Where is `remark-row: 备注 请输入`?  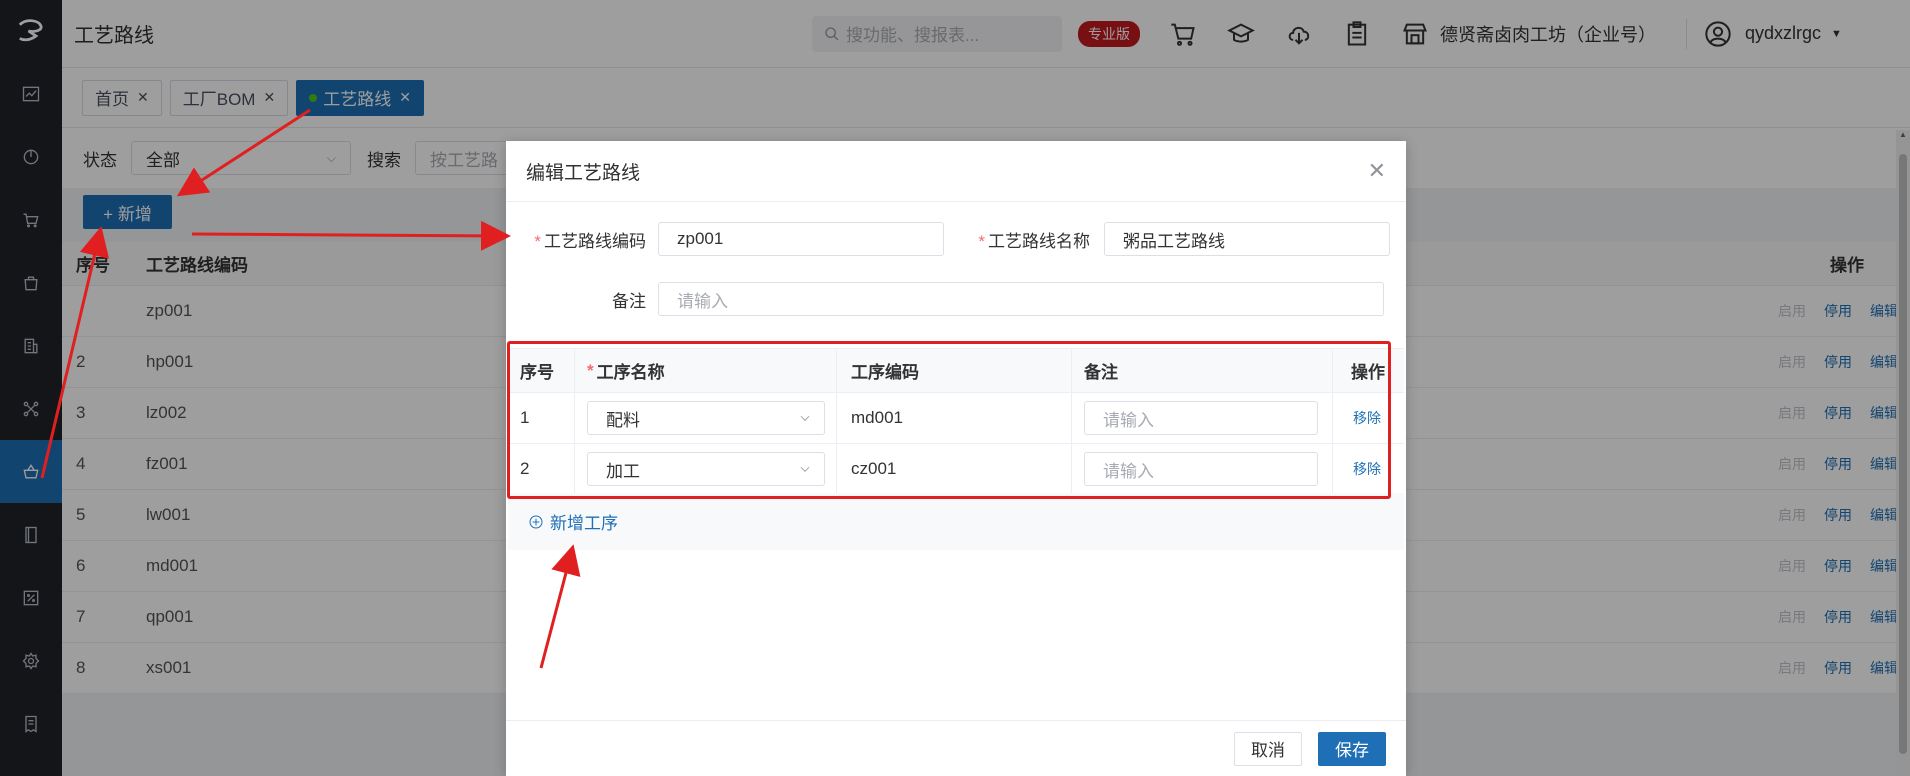 remark-row: 备注 请输入 is located at coordinates (955, 299).